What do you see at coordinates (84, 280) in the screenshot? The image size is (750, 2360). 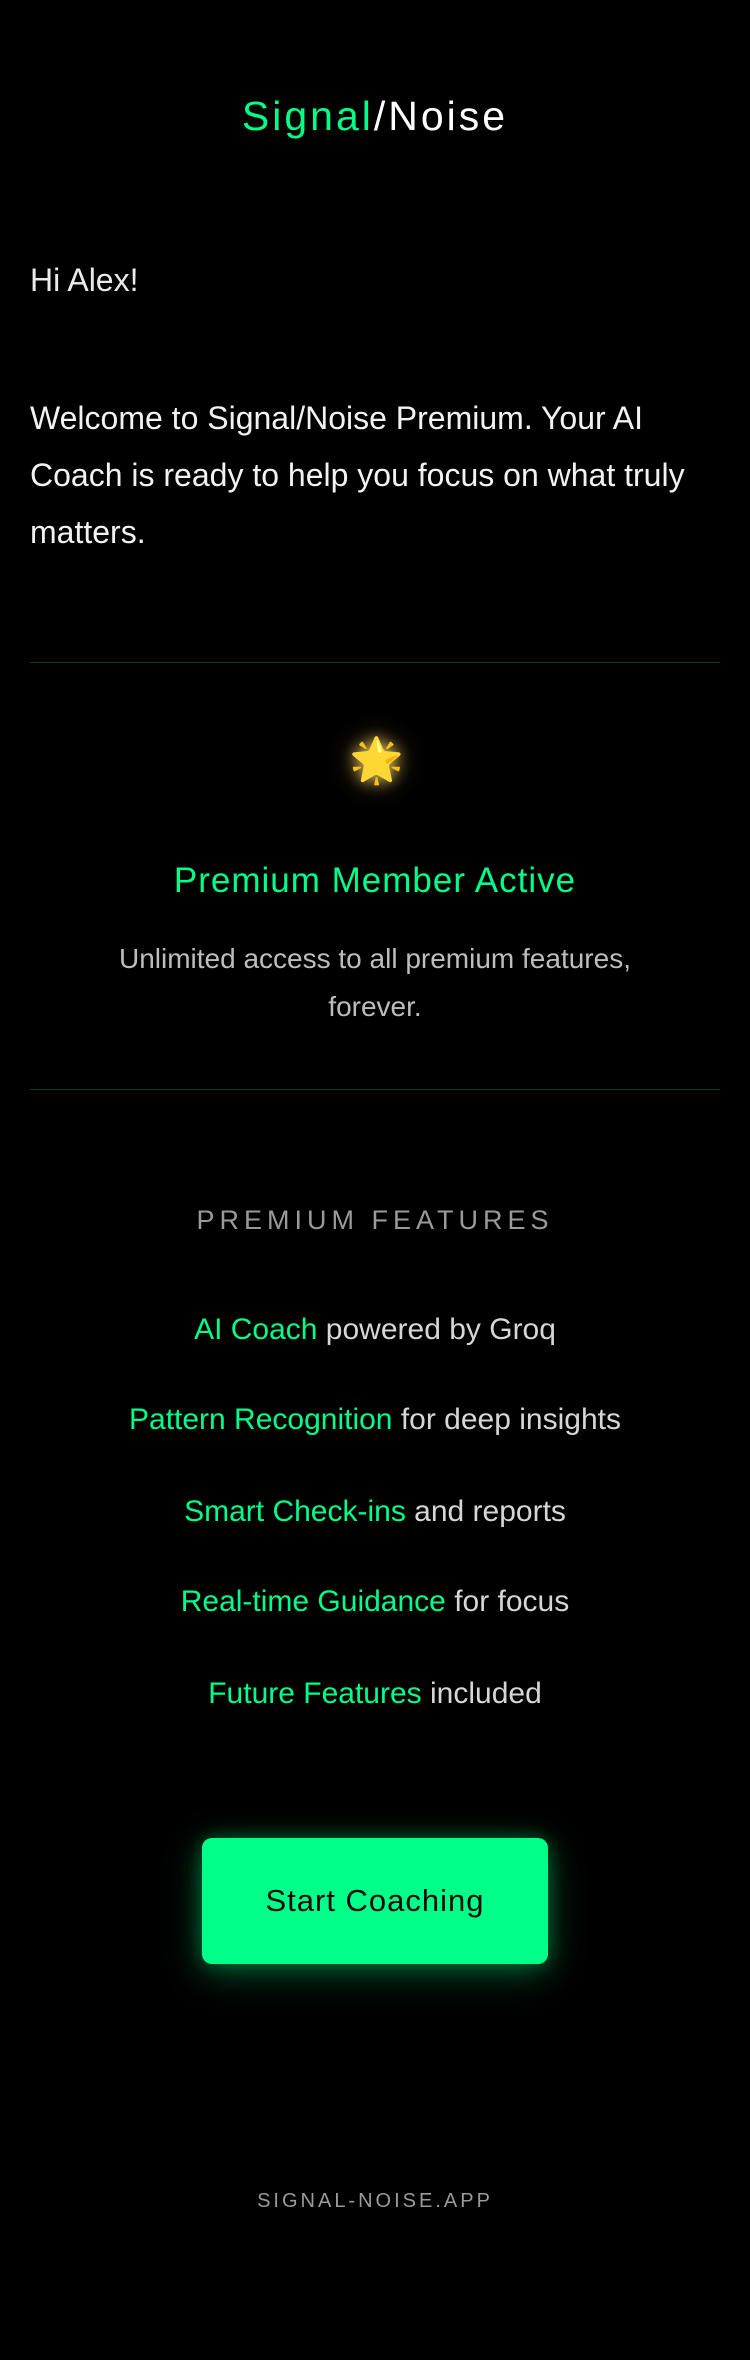 I see `greeting: Hi Alex!` at bounding box center [84, 280].